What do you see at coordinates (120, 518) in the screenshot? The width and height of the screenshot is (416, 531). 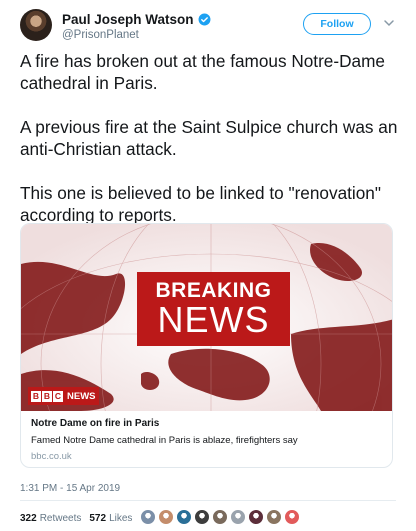 I see `likes-label: Likes` at bounding box center [120, 518].